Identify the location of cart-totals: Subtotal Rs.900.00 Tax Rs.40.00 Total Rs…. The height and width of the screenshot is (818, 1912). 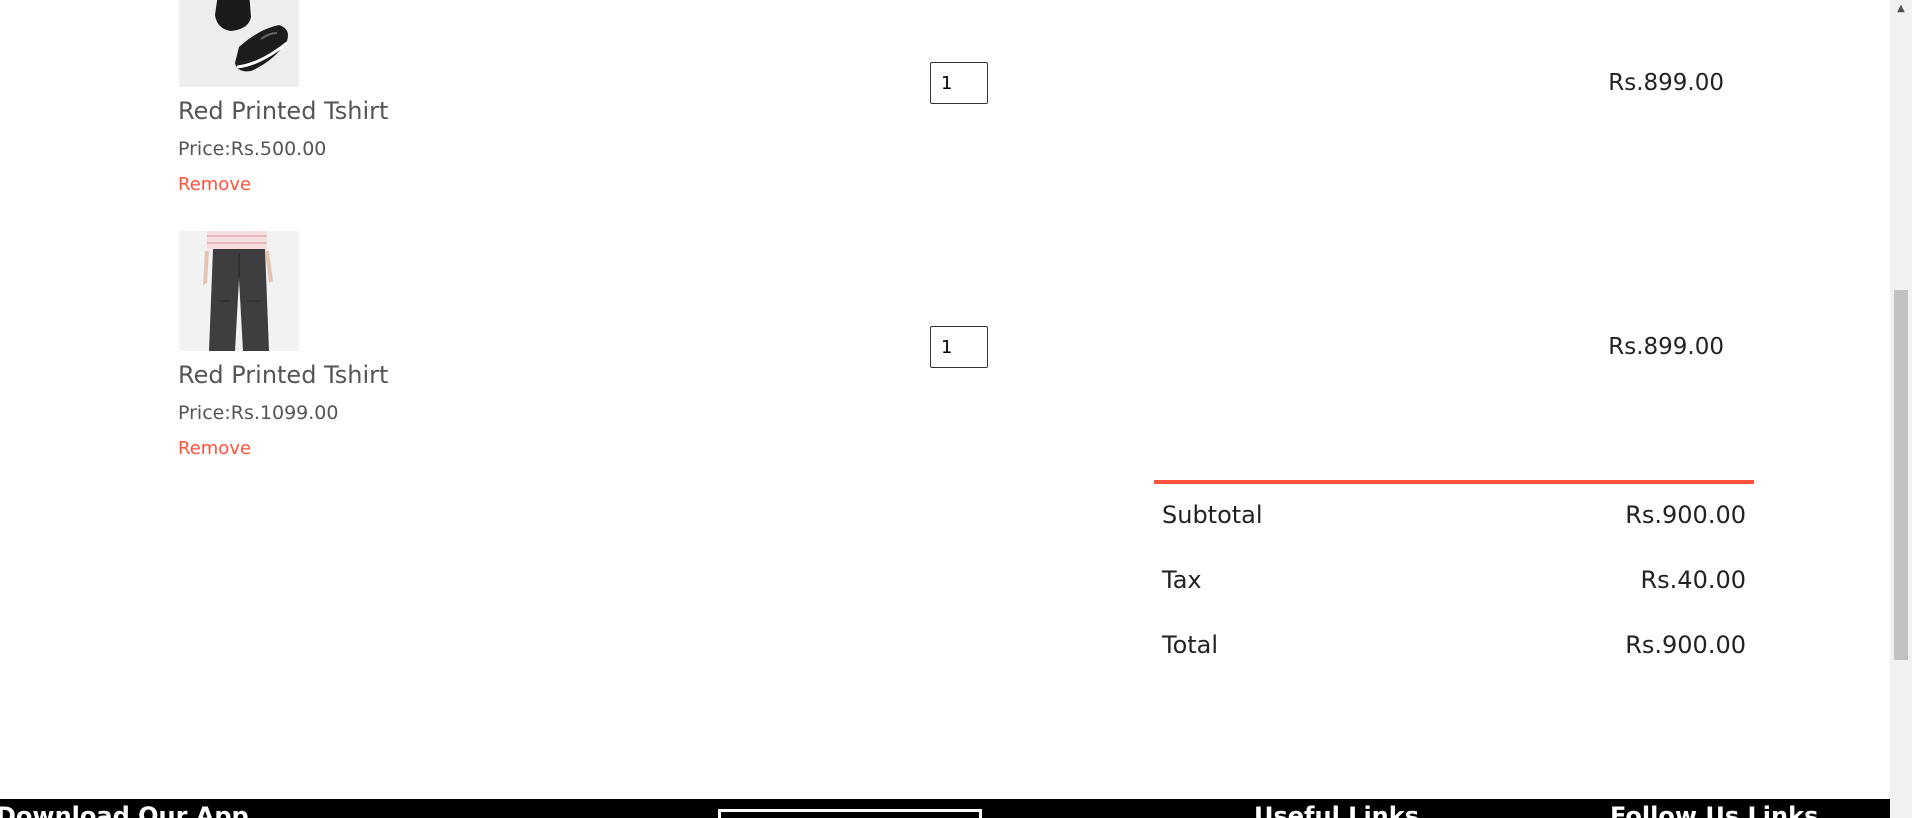
(1454, 569).